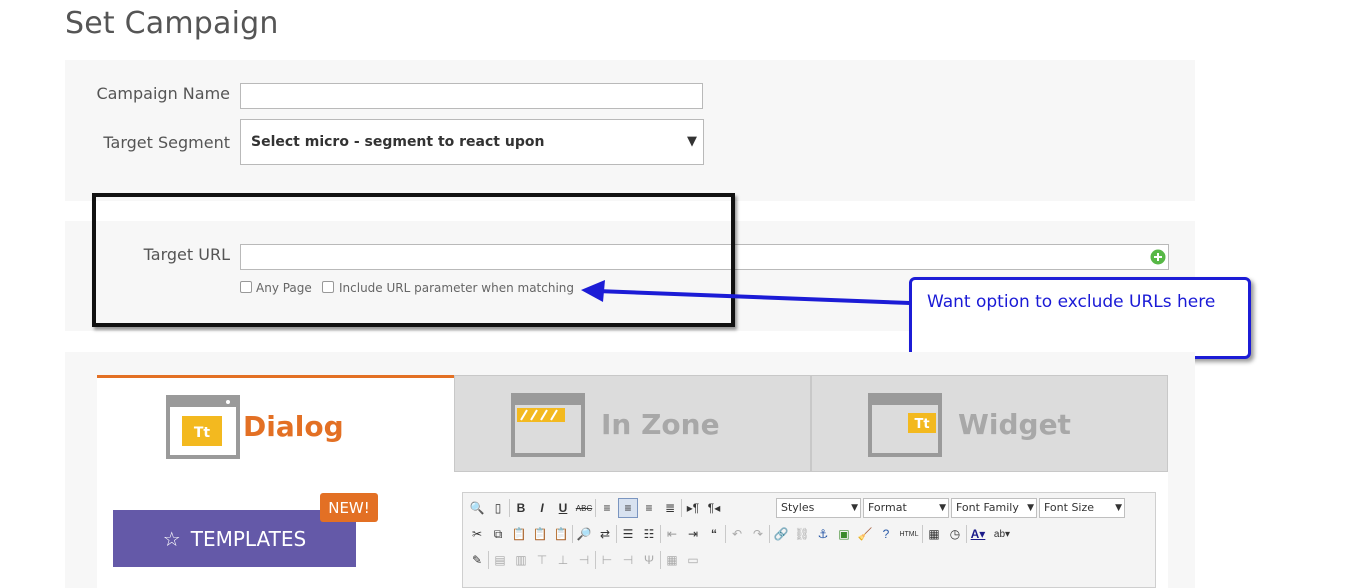 This screenshot has width=1356, height=588. What do you see at coordinates (649, 560) in the screenshot?
I see `delete-col-icon: Ψ` at bounding box center [649, 560].